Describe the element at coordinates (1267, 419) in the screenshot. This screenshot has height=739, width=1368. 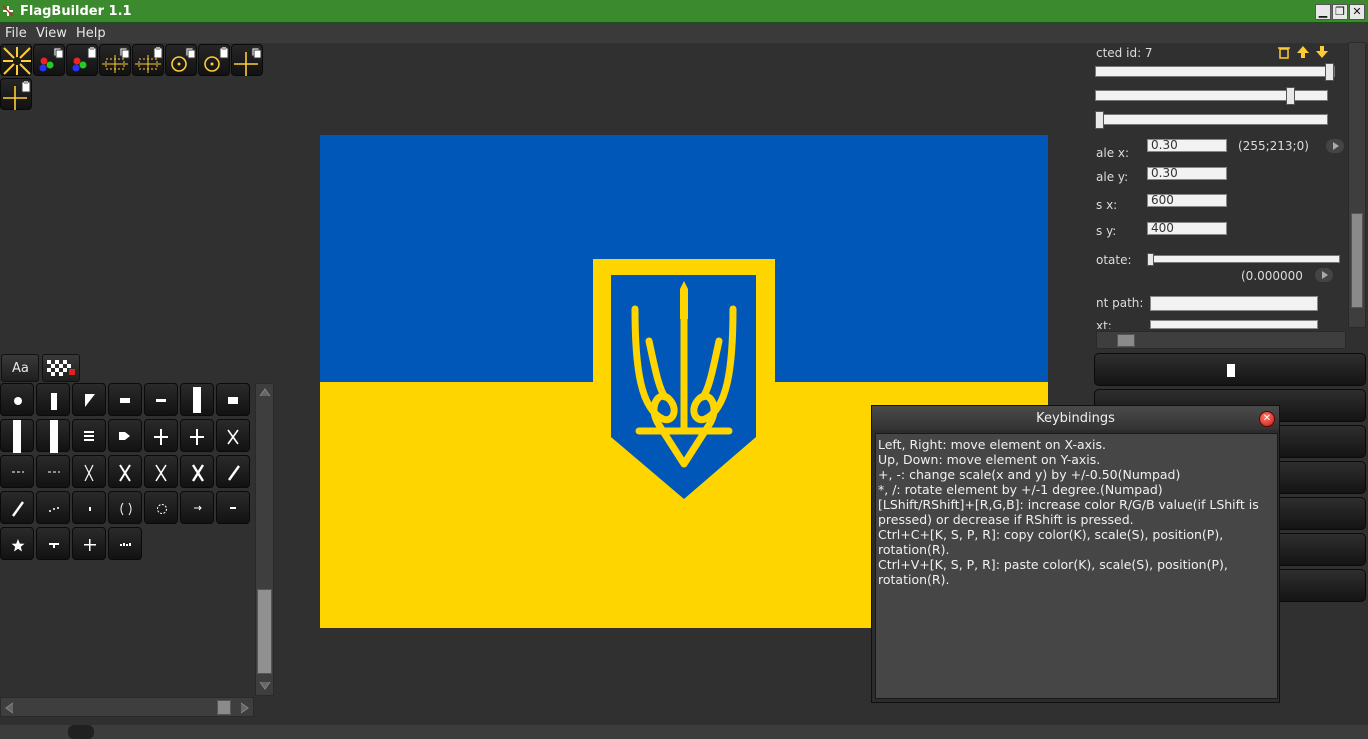
I see `close-icon: ✕` at that location.